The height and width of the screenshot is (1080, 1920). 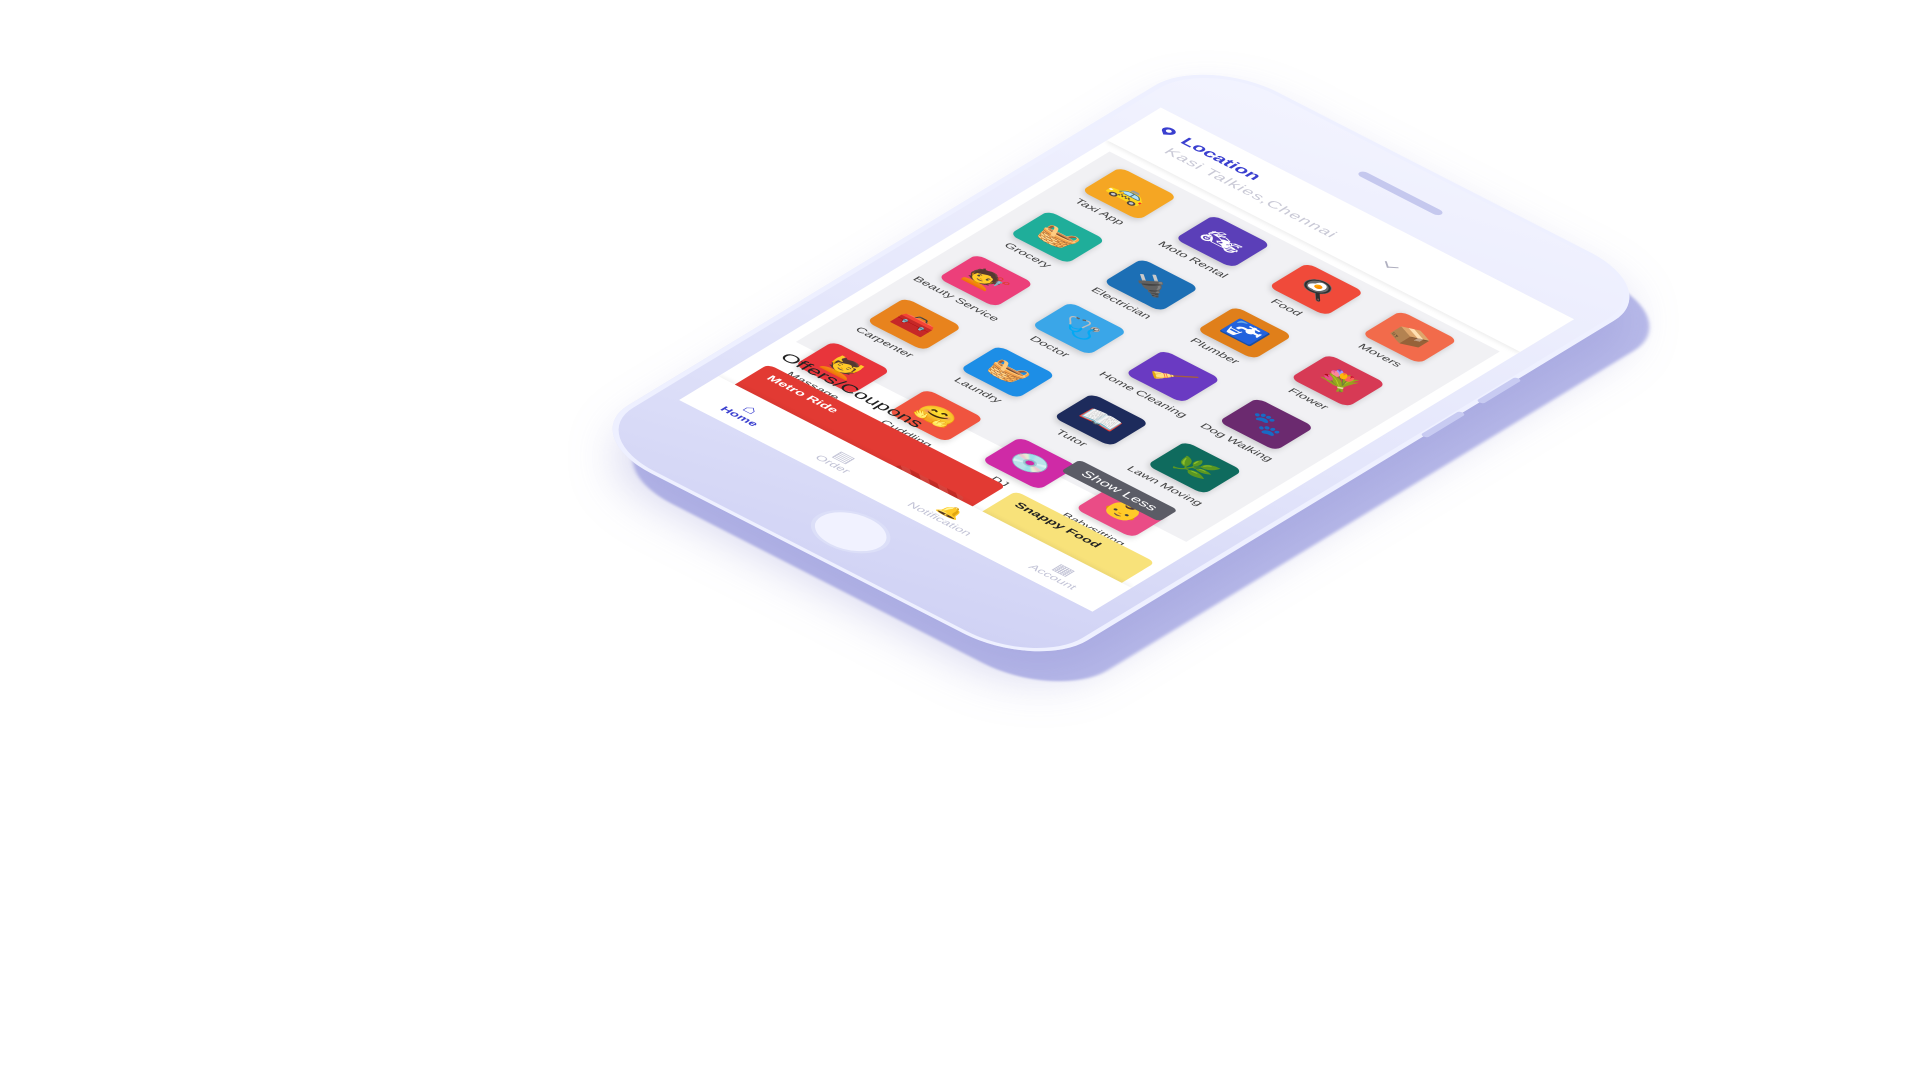 I want to click on chevron-down-icon, so click(x=1391, y=265).